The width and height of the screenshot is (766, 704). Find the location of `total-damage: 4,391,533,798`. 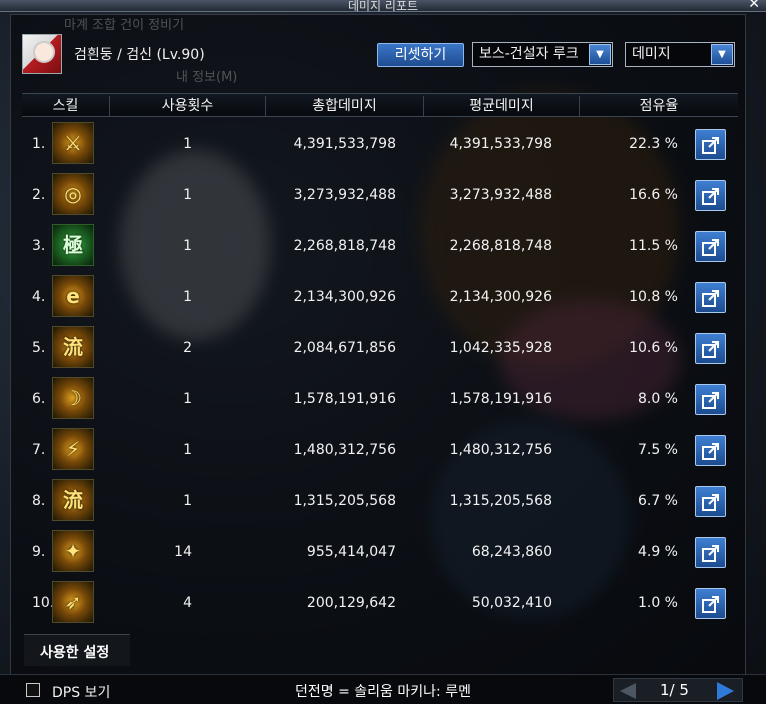

total-damage: 4,391,533,798 is located at coordinates (344, 144).